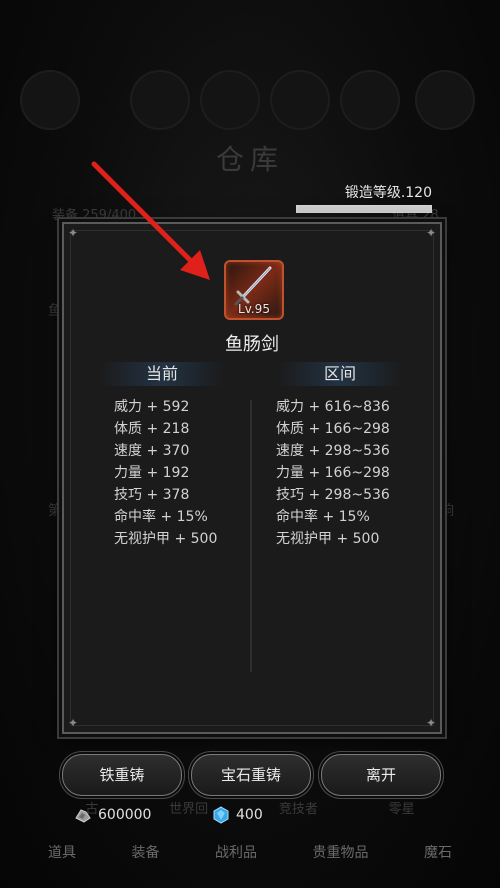 The height and width of the screenshot is (888, 500). What do you see at coordinates (333, 495) in the screenshot?
I see `range-stat: 技巧 + 298~536` at bounding box center [333, 495].